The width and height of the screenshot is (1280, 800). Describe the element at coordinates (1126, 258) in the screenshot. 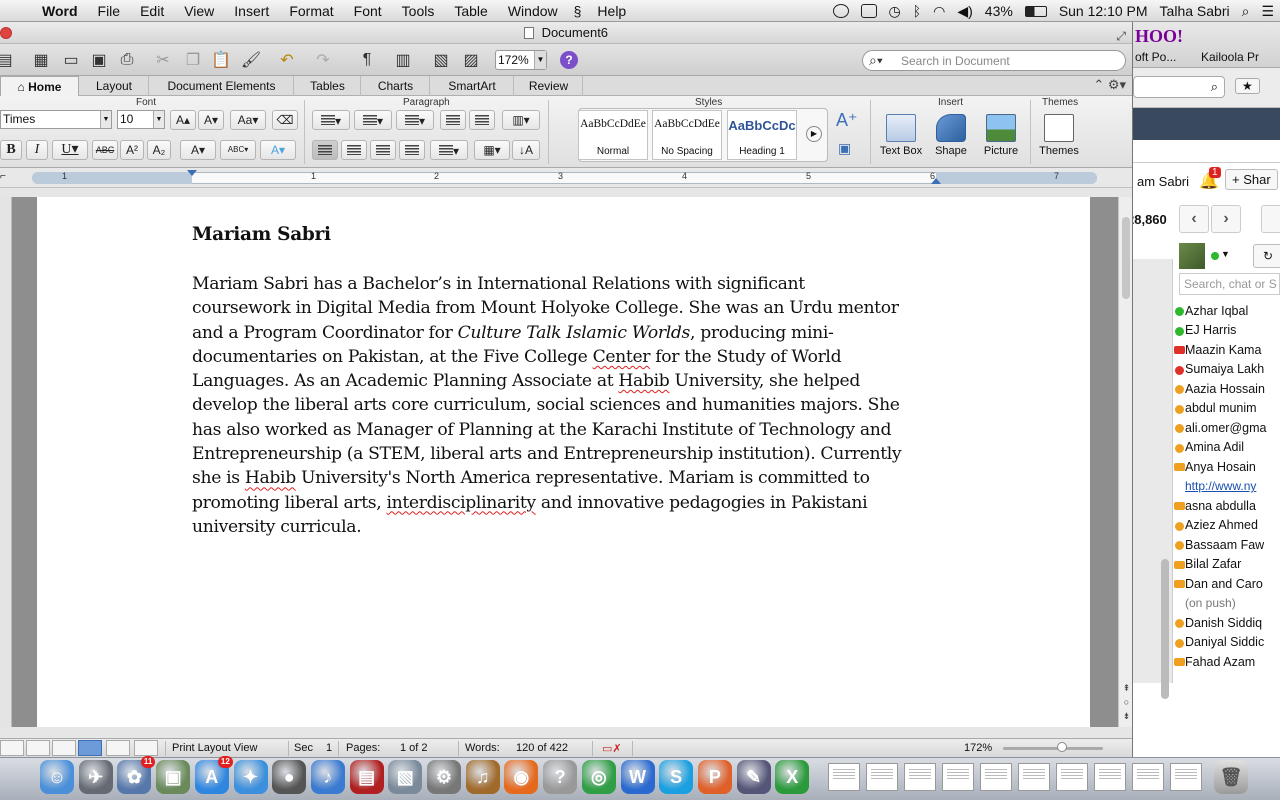

I see `scroll-thumb` at that location.